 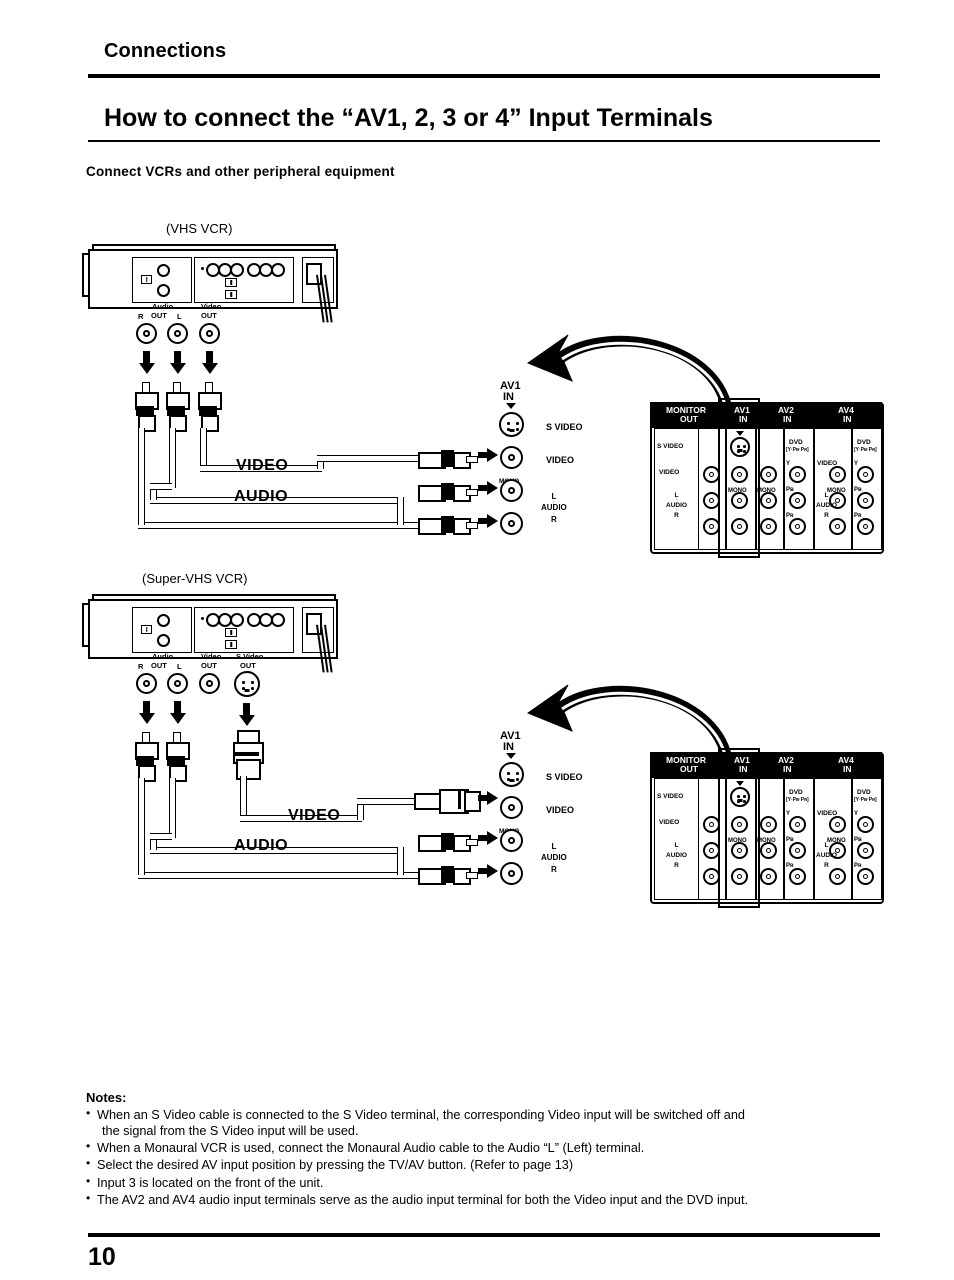 What do you see at coordinates (847, 769) in the screenshot?
I see `panel2-col-av4-2: IN` at bounding box center [847, 769].